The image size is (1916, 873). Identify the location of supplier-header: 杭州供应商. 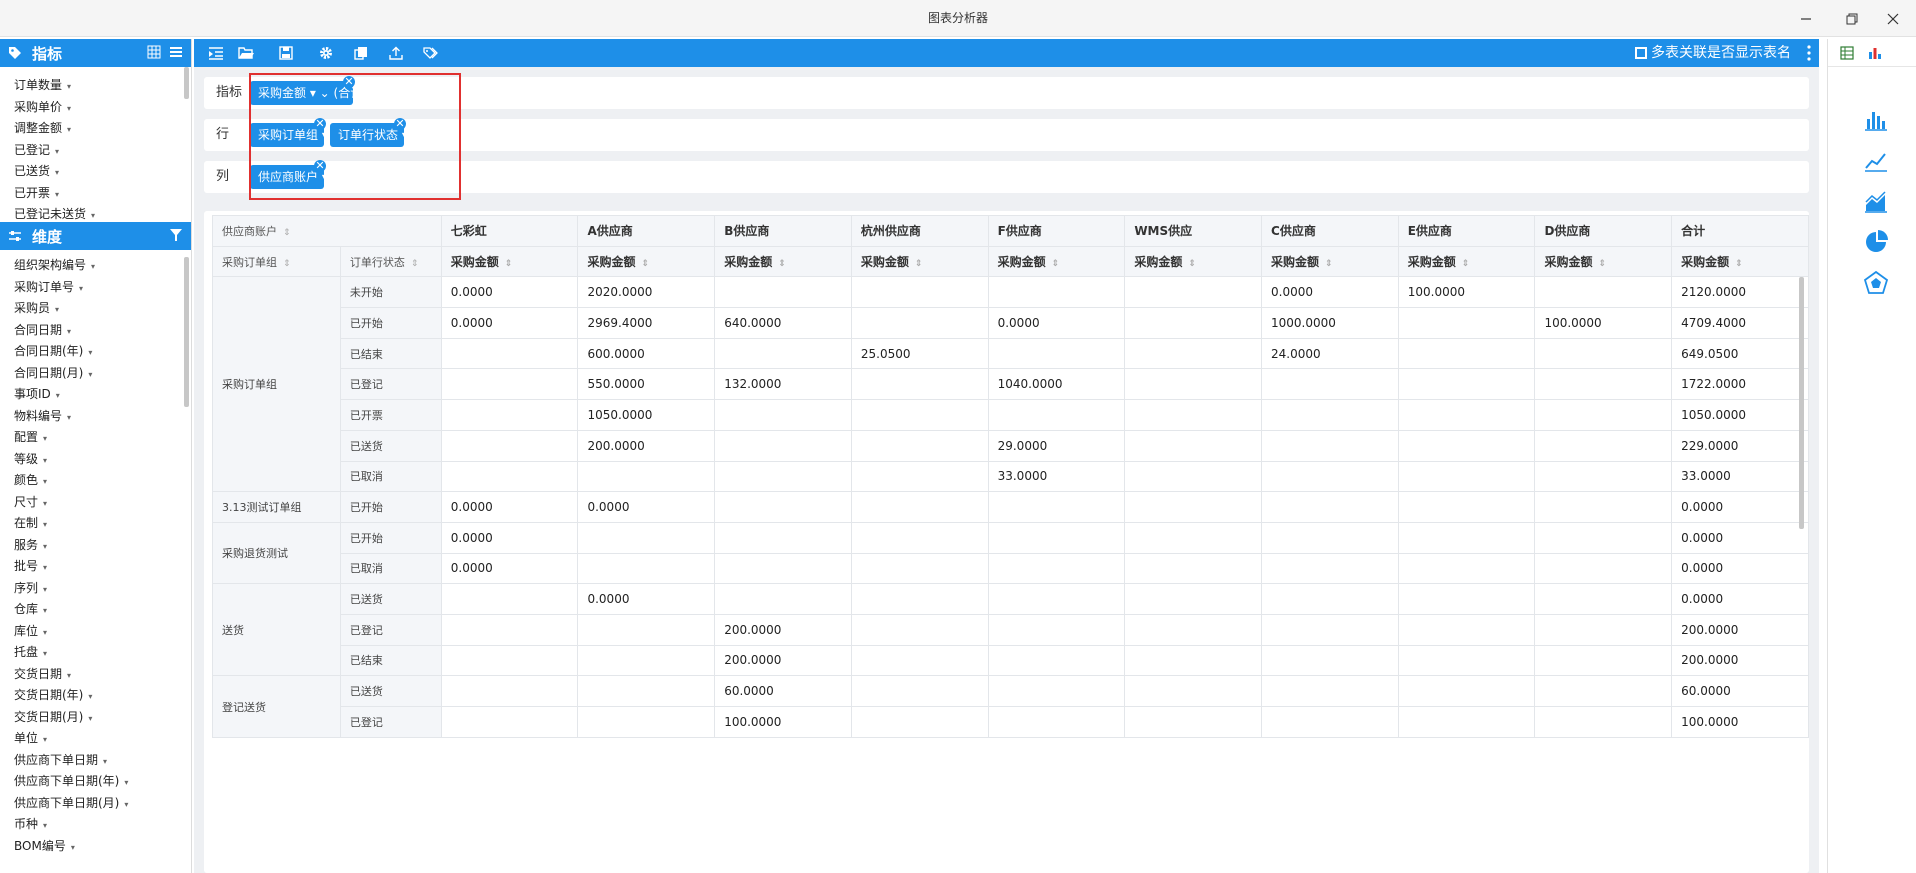
(919, 231).